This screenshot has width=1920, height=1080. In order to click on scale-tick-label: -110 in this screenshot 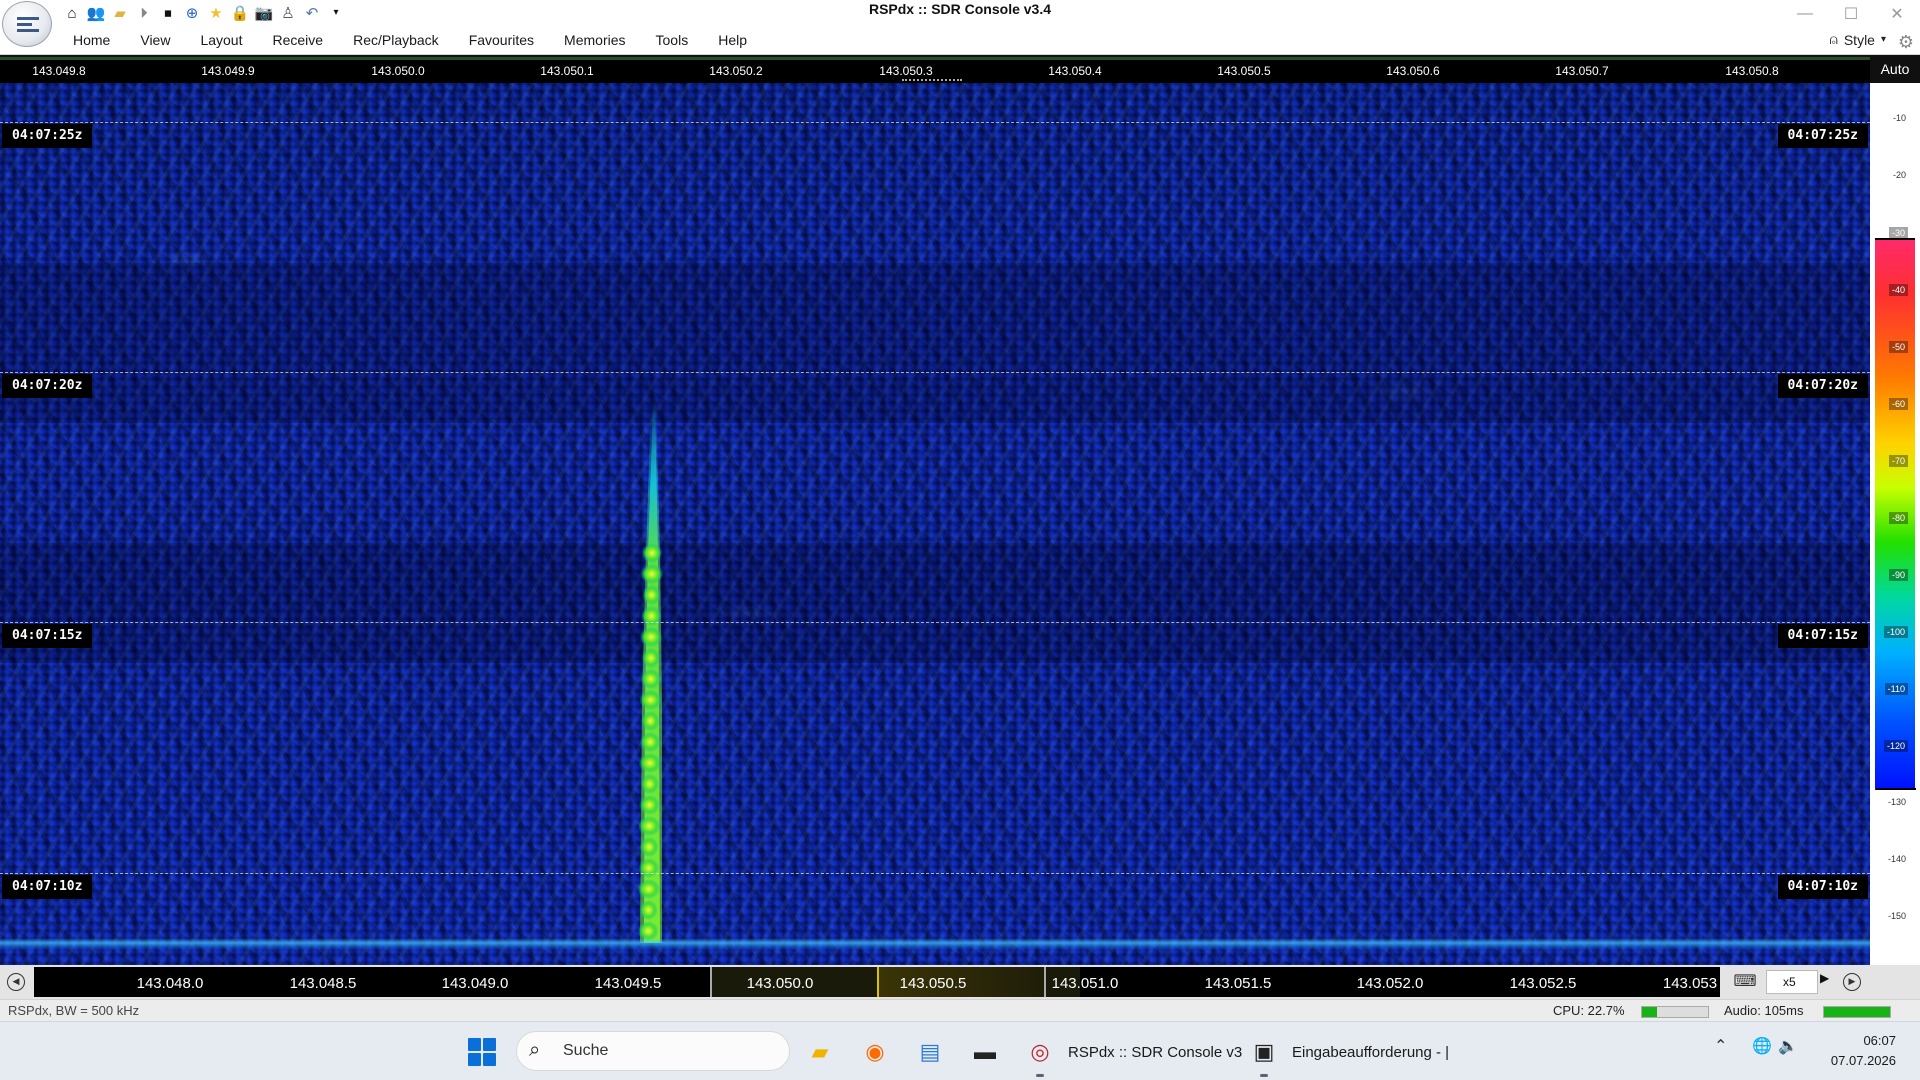, I will do `click(1895, 690)`.